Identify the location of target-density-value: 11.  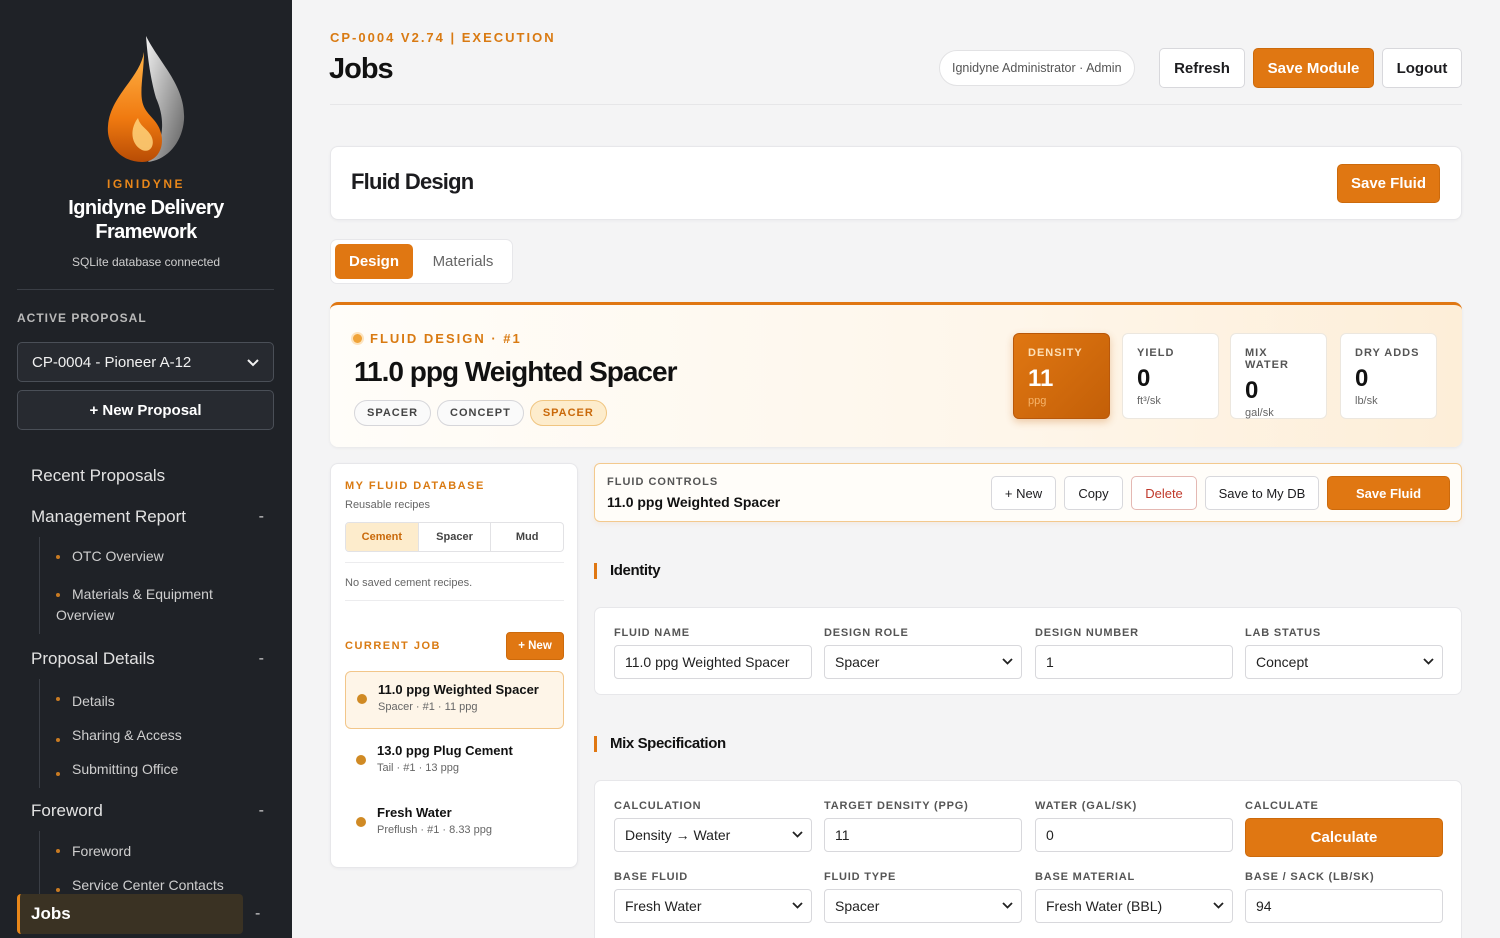
(842, 835).